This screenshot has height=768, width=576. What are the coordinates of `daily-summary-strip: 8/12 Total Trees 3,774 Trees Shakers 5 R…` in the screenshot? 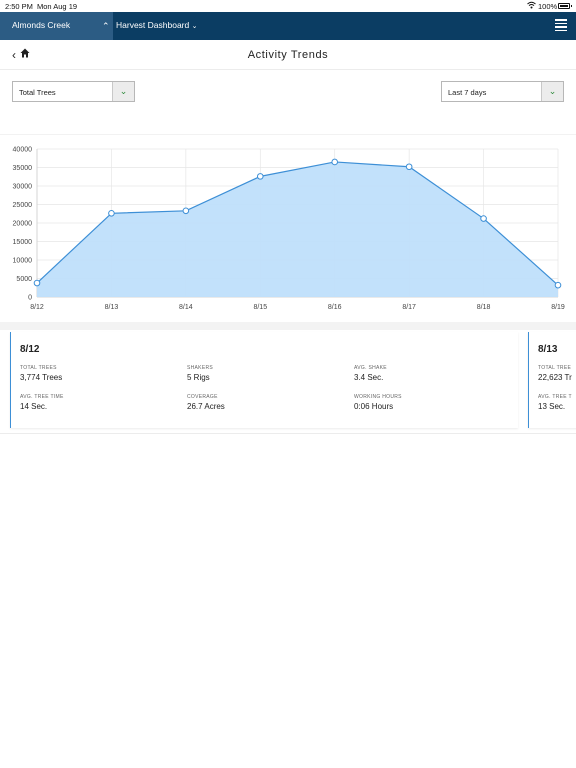 It's located at (288, 382).